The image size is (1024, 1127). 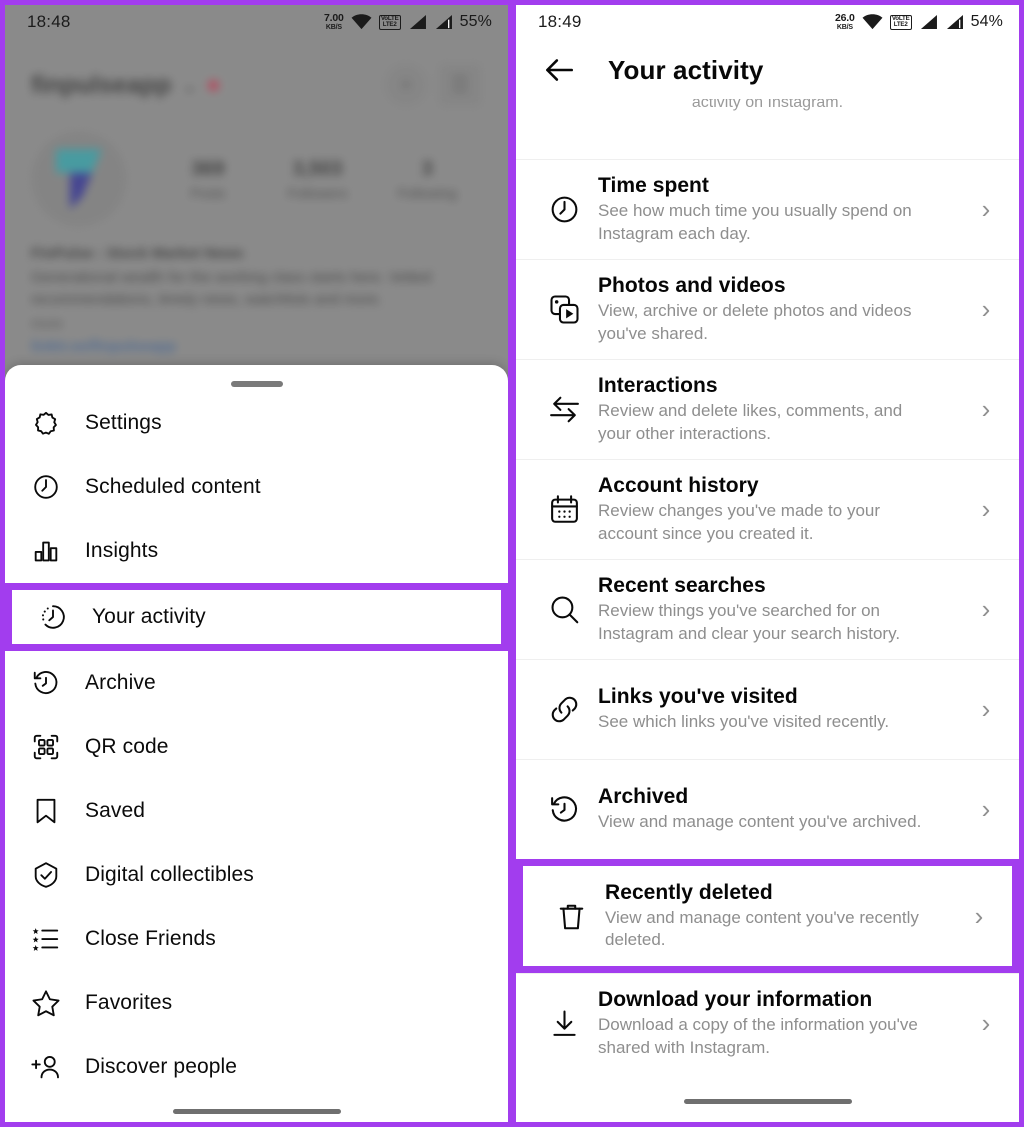 I want to click on following-stat: 3 Following, so click(x=427, y=179).